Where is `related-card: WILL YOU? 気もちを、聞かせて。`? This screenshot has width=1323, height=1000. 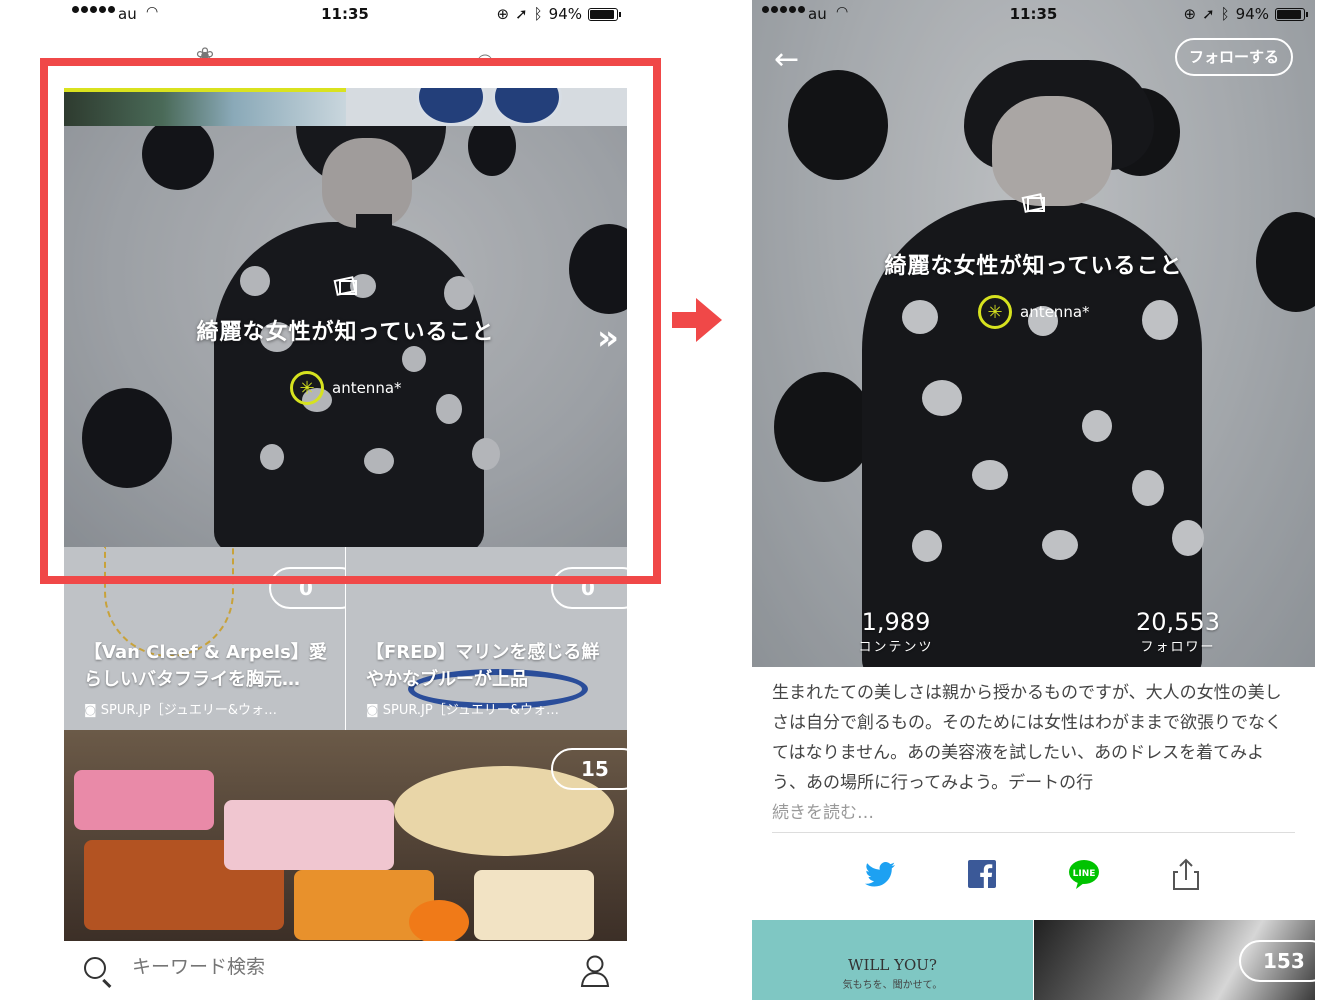 related-card: WILL YOU? 気もちを、聞かせて。 is located at coordinates (892, 960).